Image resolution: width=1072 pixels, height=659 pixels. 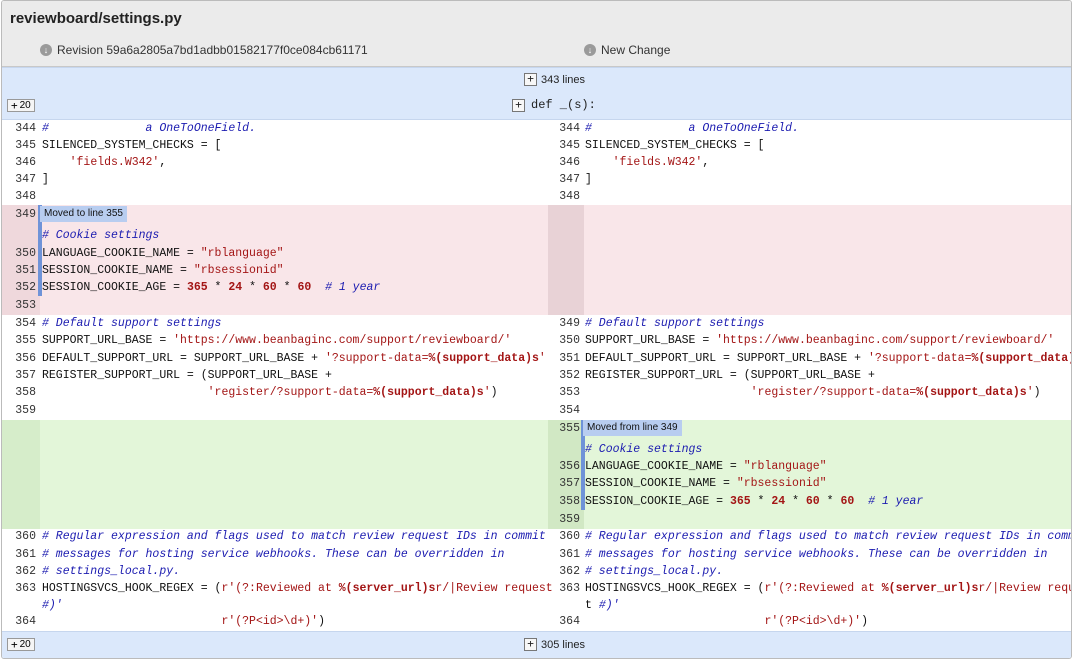 What do you see at coordinates (19, 571) in the screenshot?
I see `left-line-number: 362` at bounding box center [19, 571].